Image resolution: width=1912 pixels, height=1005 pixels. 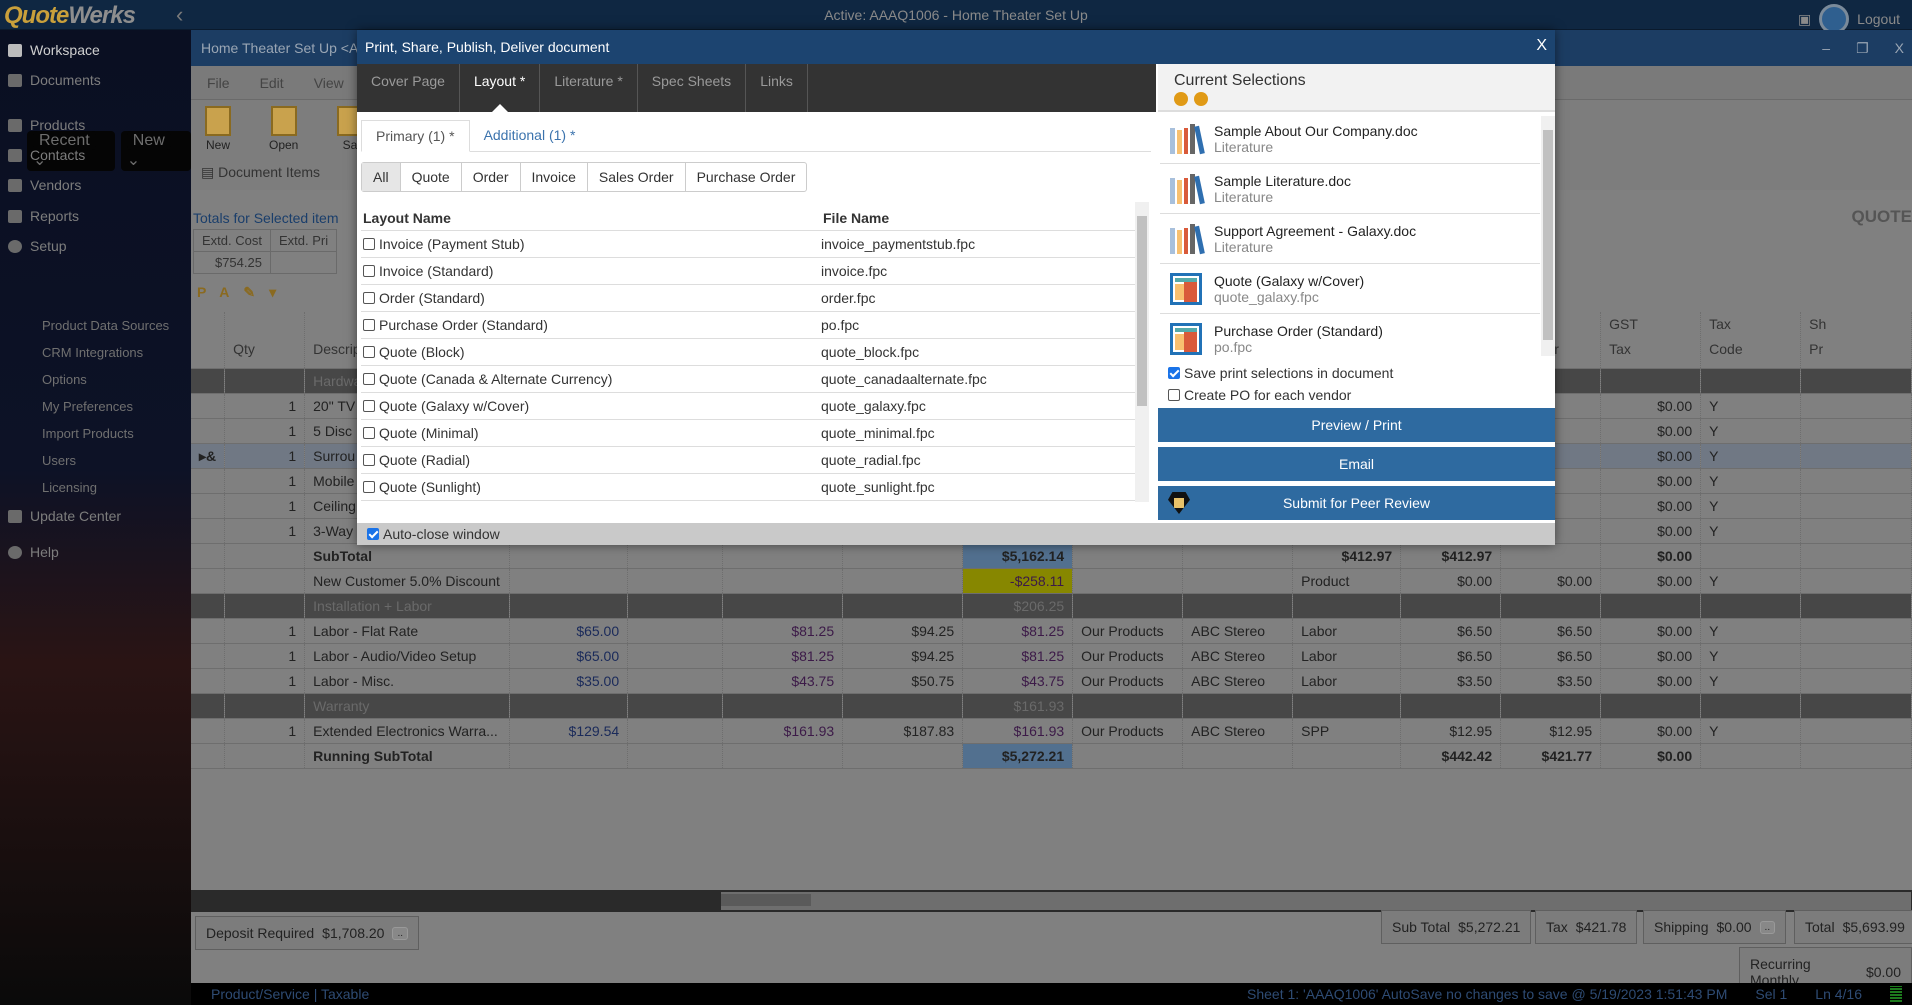 I want to click on image-icon: ▣, so click(x=1804, y=19).